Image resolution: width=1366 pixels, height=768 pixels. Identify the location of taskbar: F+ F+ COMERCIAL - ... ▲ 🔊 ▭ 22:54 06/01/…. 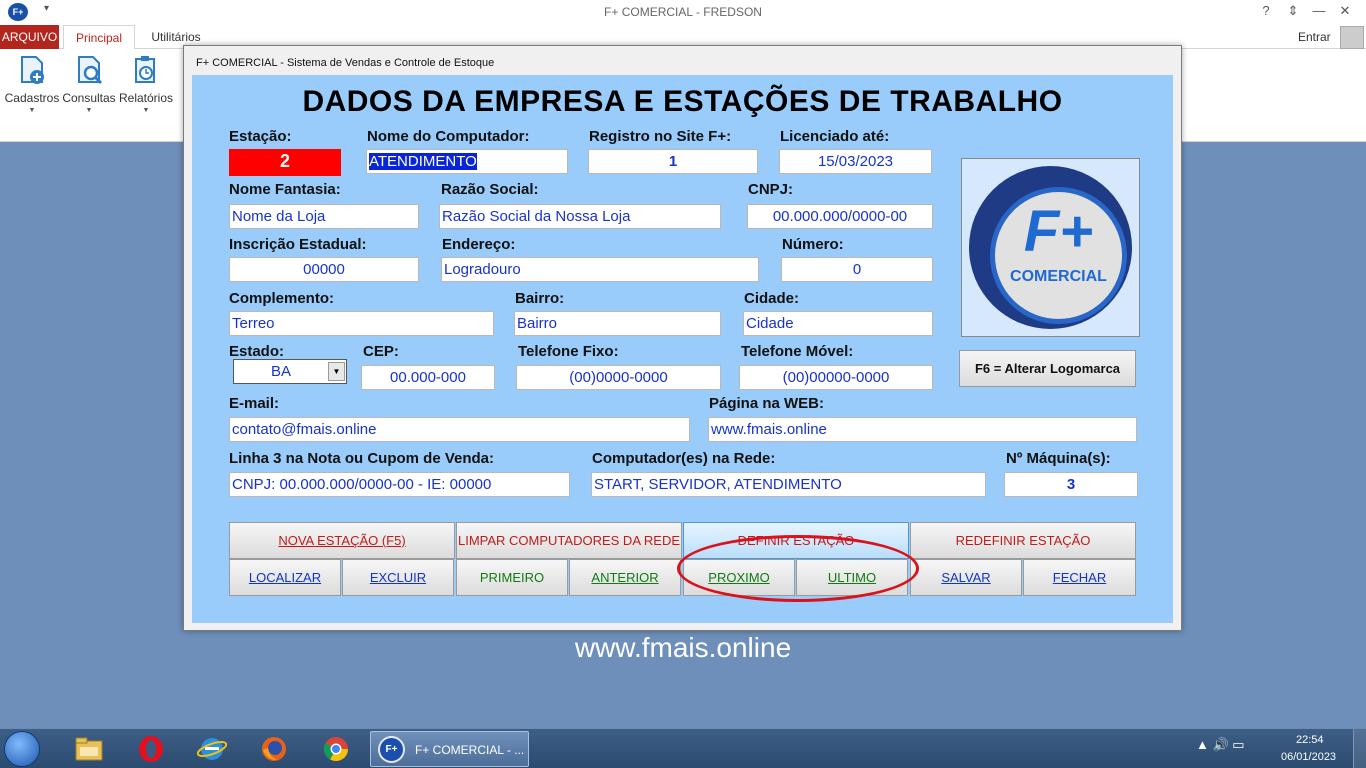
(683, 748).